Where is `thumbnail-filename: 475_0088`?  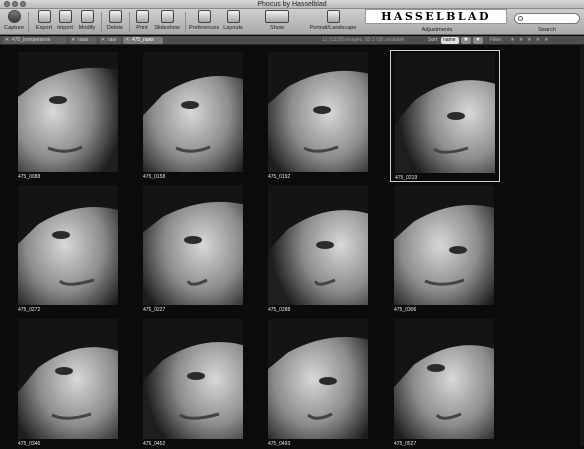
thumbnail-filename: 475_0088 is located at coordinates (29, 177).